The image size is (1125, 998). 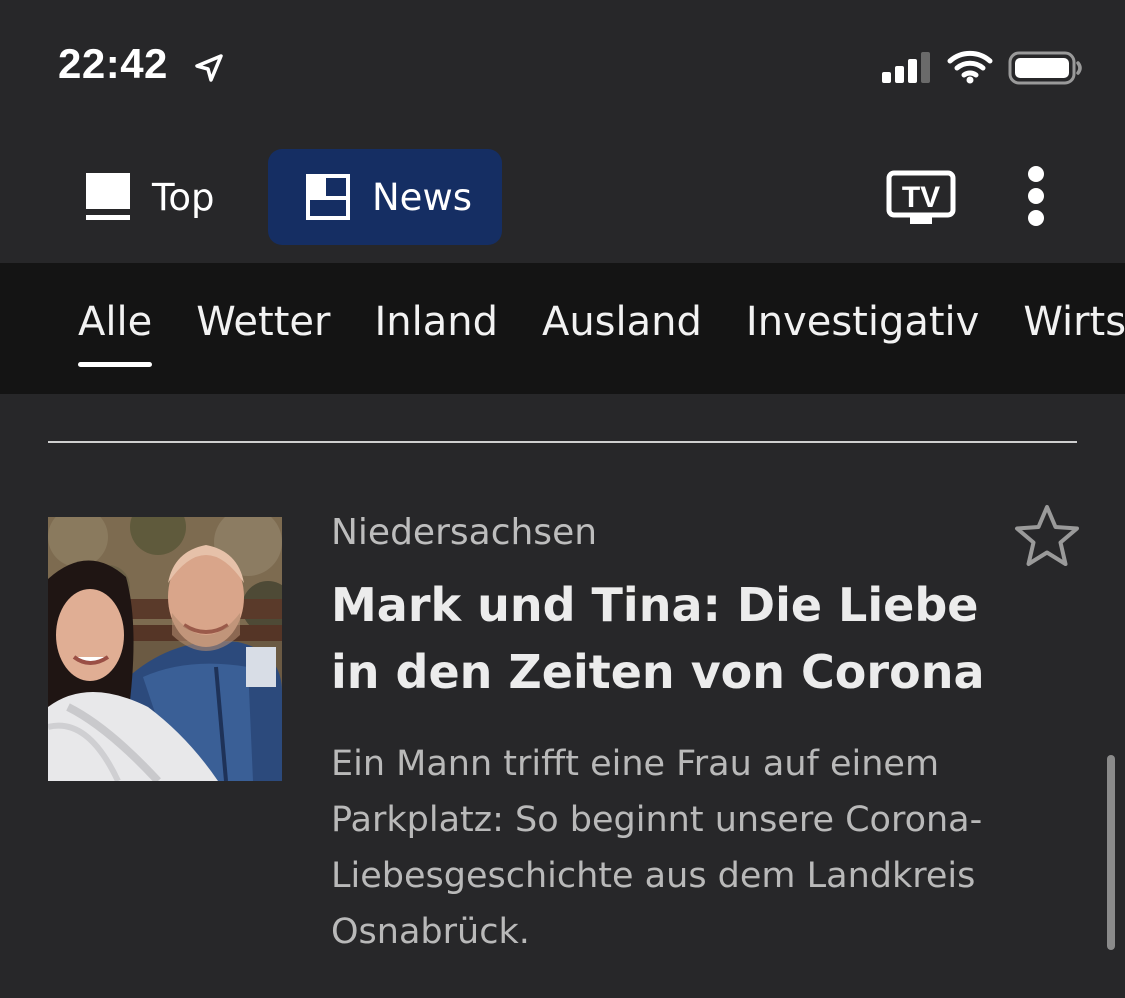 What do you see at coordinates (263, 331) in the screenshot?
I see `tab-wetter: Wetter` at bounding box center [263, 331].